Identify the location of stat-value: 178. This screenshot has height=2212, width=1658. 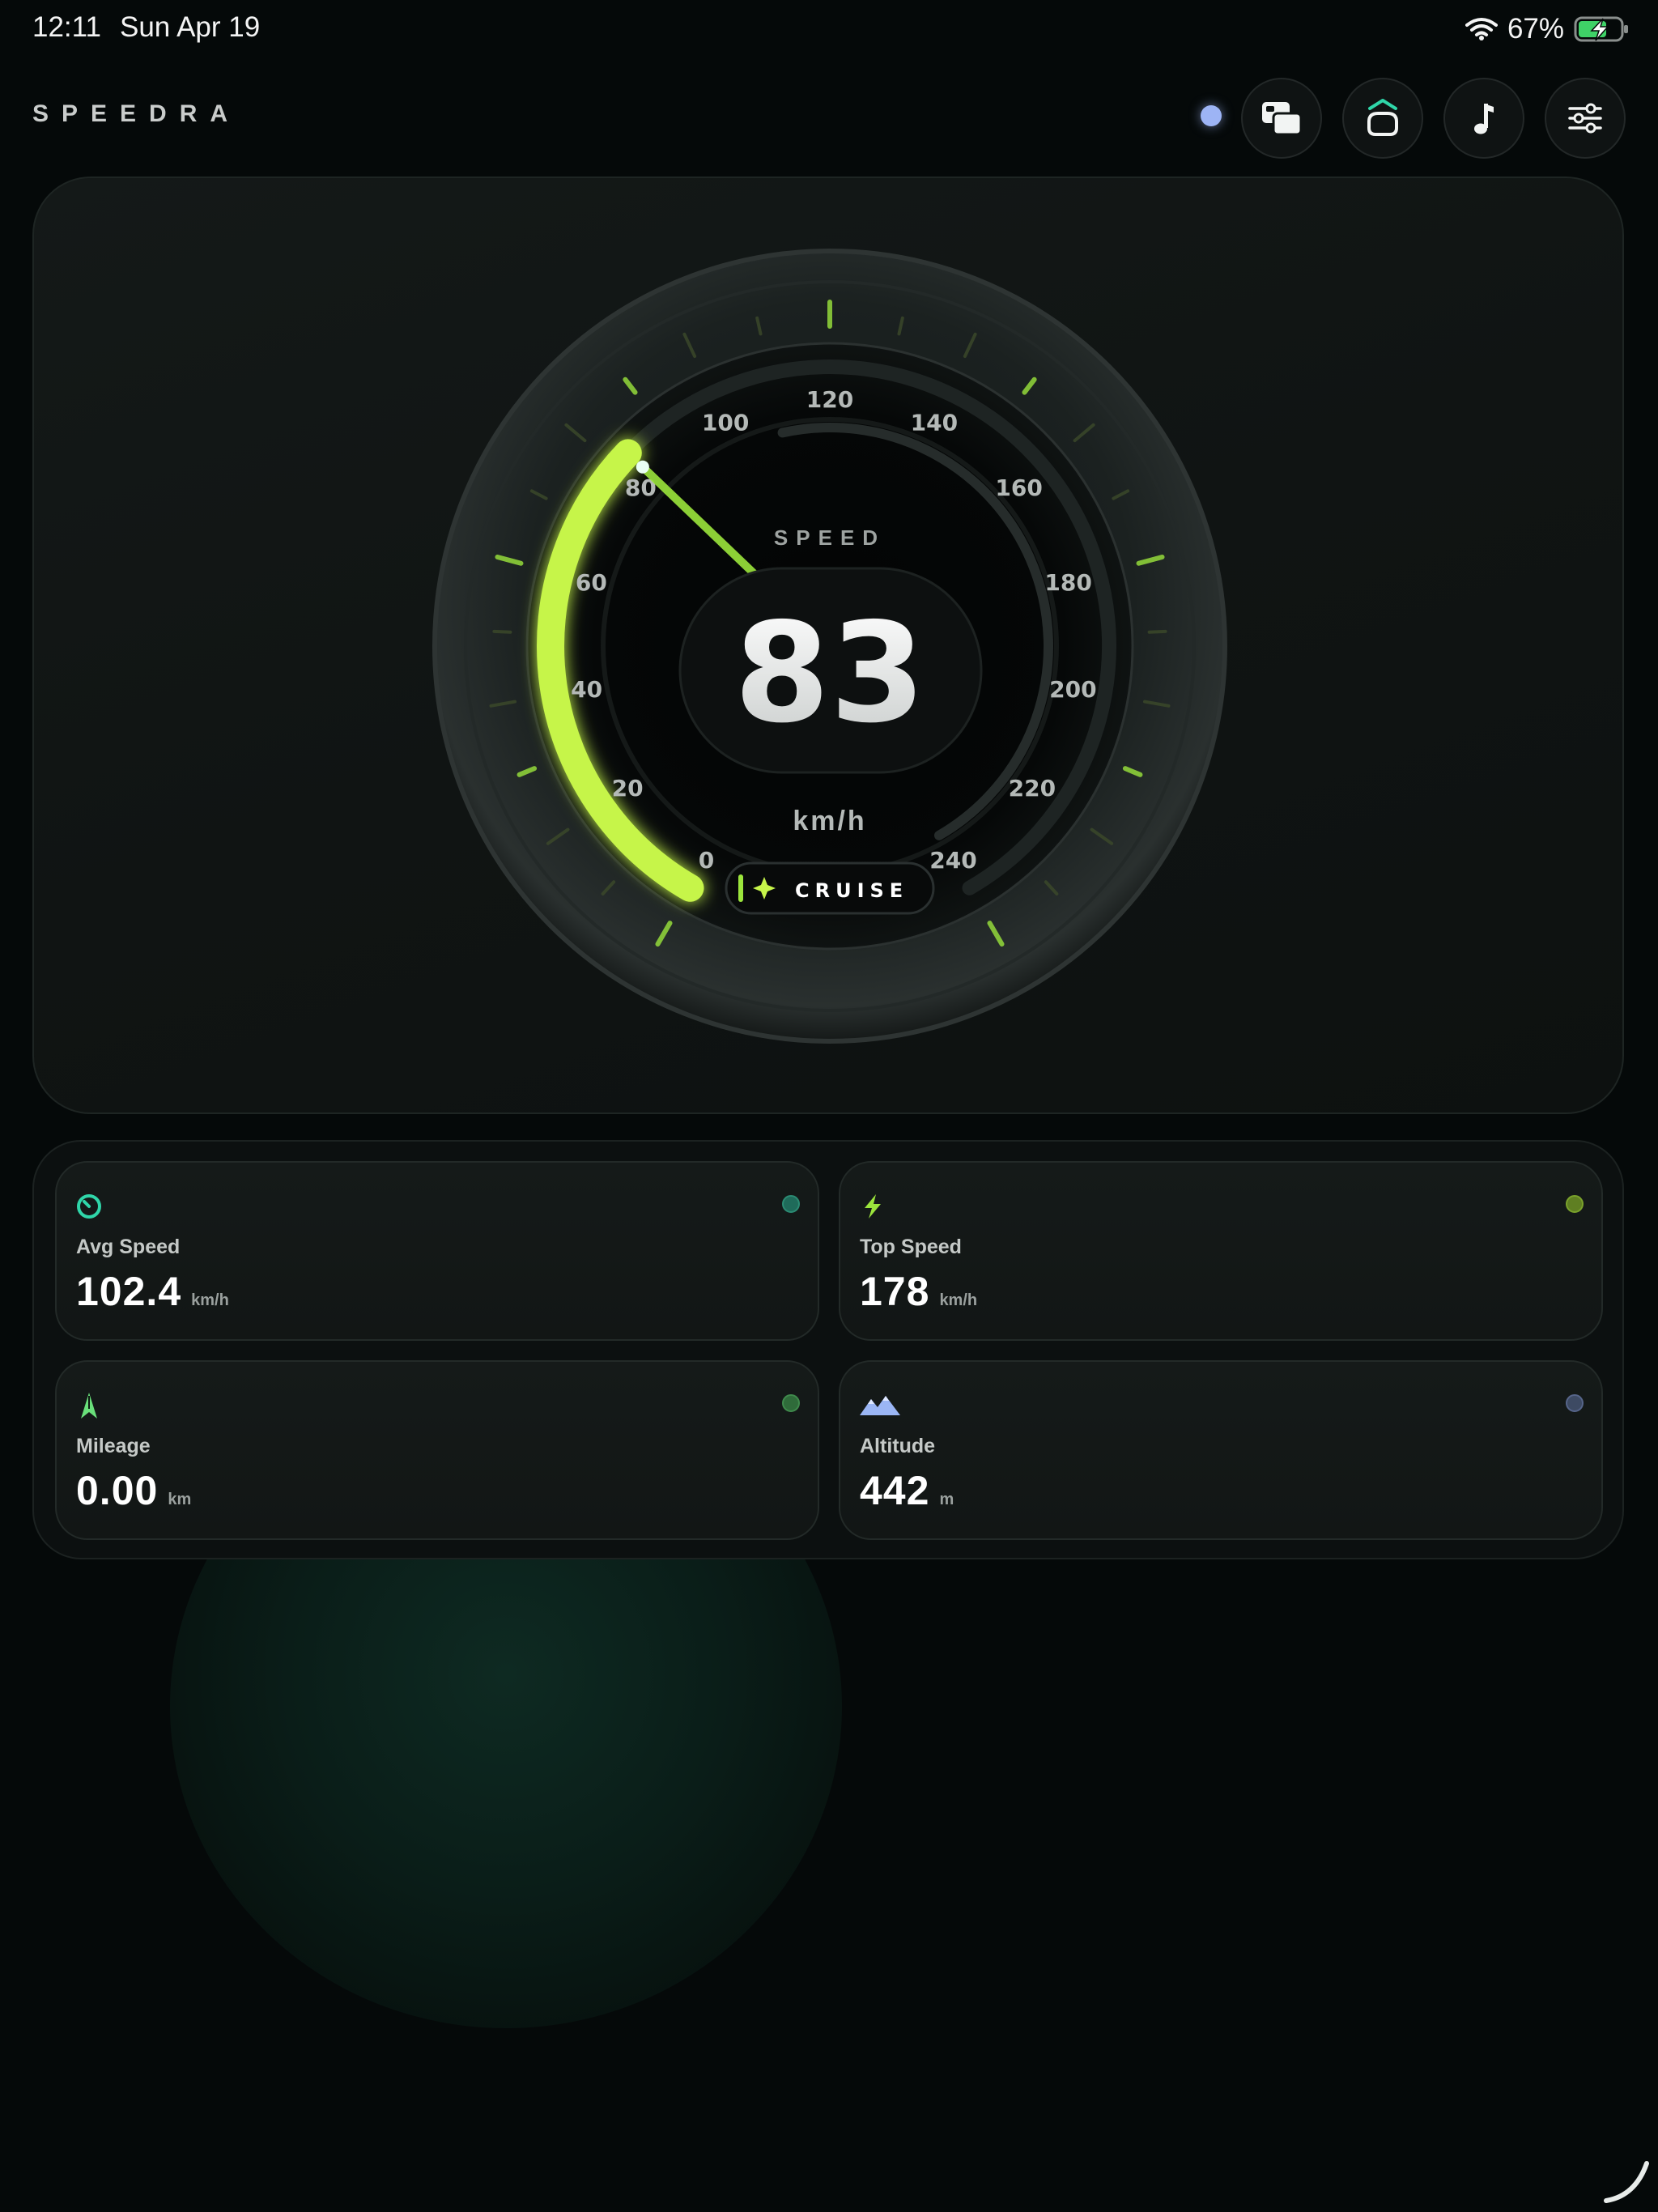
(895, 1291).